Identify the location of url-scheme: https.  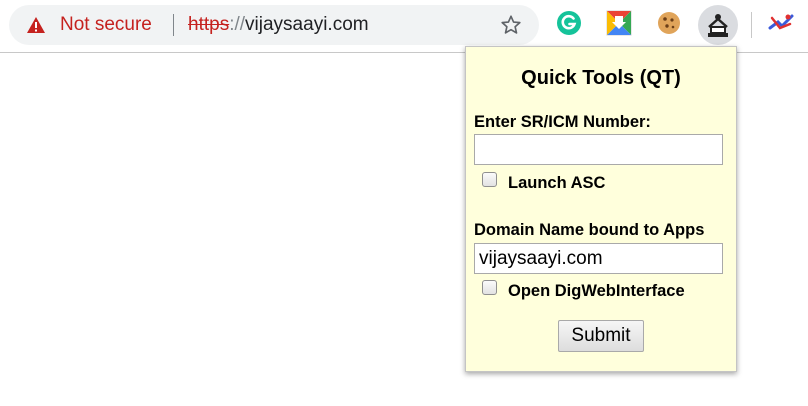
(209, 24).